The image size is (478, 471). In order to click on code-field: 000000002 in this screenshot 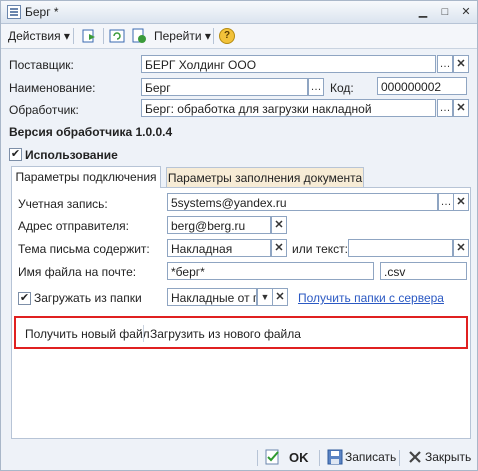, I will do `click(422, 86)`.